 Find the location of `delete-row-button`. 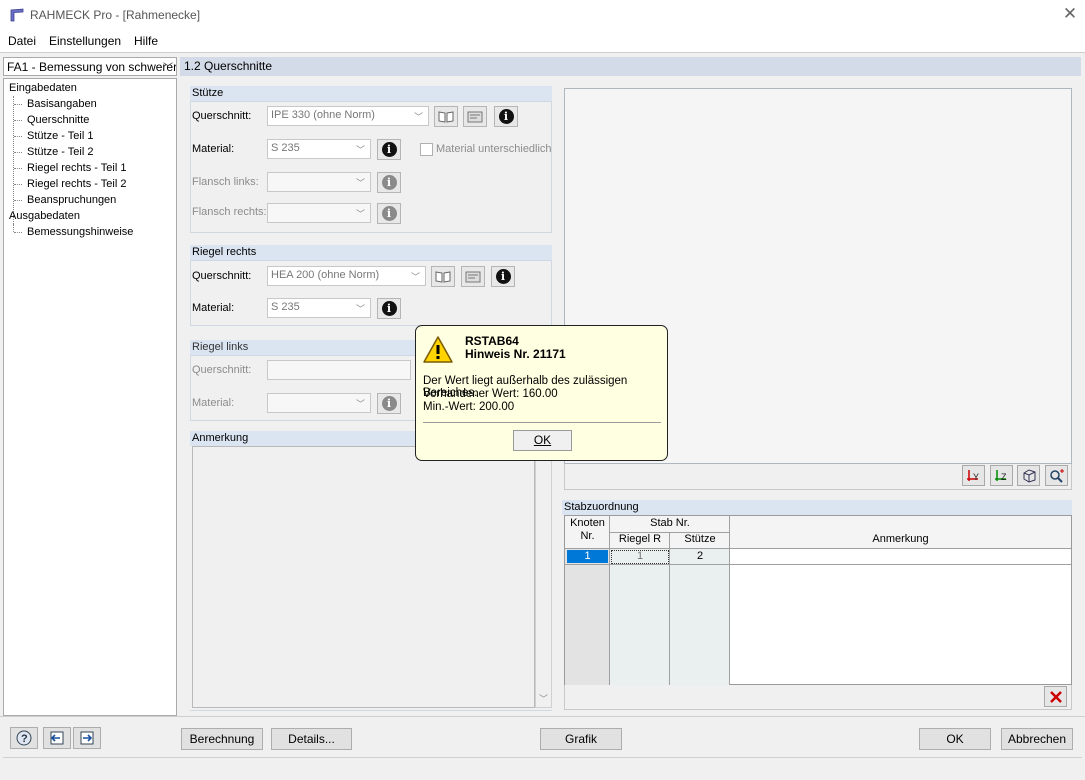

delete-row-button is located at coordinates (1055, 696).